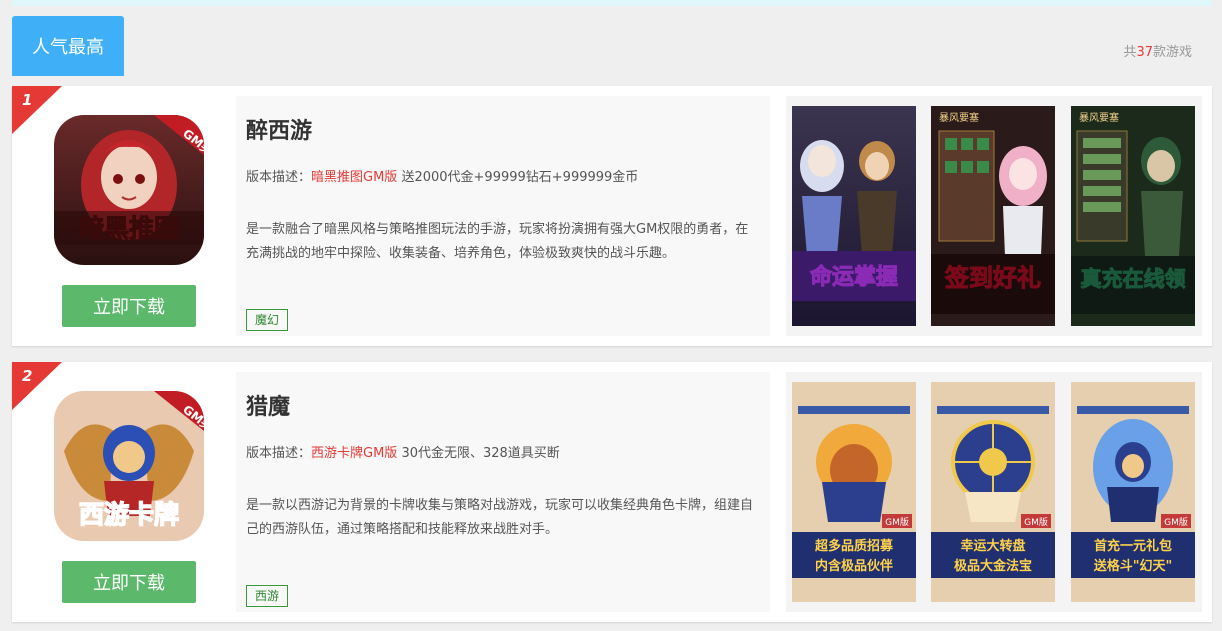 The image size is (1222, 631). I want to click on version-description: 版本描述：西游卡牌GM版 30代金无限、328道具买断, so click(403, 453).